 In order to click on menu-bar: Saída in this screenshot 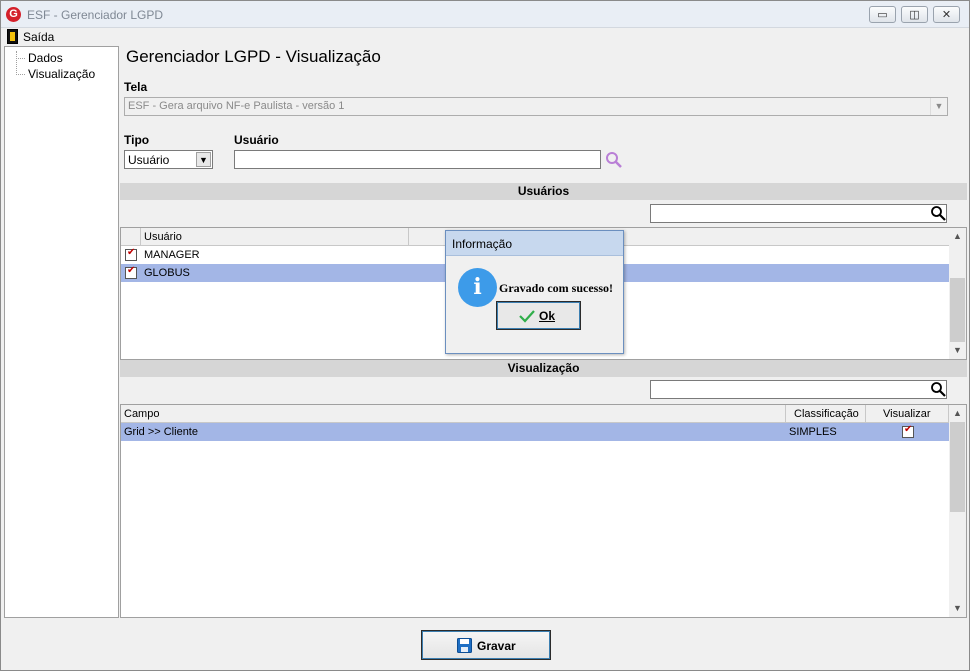, I will do `click(485, 37)`.